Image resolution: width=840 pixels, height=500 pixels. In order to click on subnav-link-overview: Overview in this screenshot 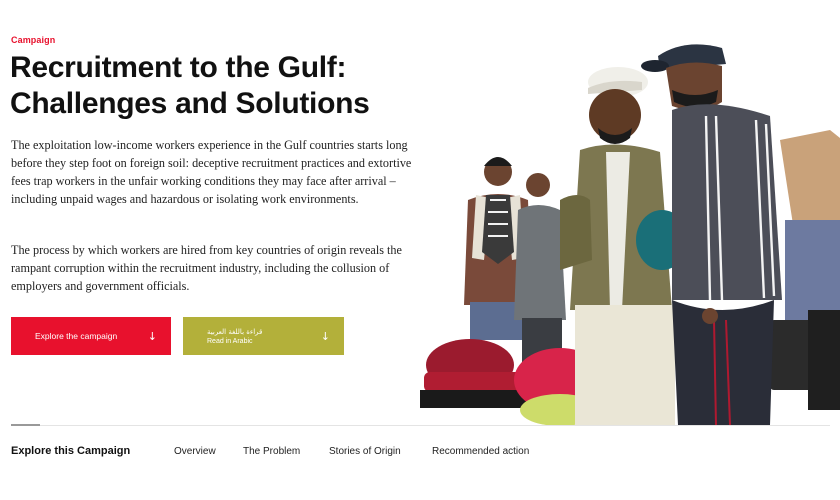, I will do `click(195, 451)`.